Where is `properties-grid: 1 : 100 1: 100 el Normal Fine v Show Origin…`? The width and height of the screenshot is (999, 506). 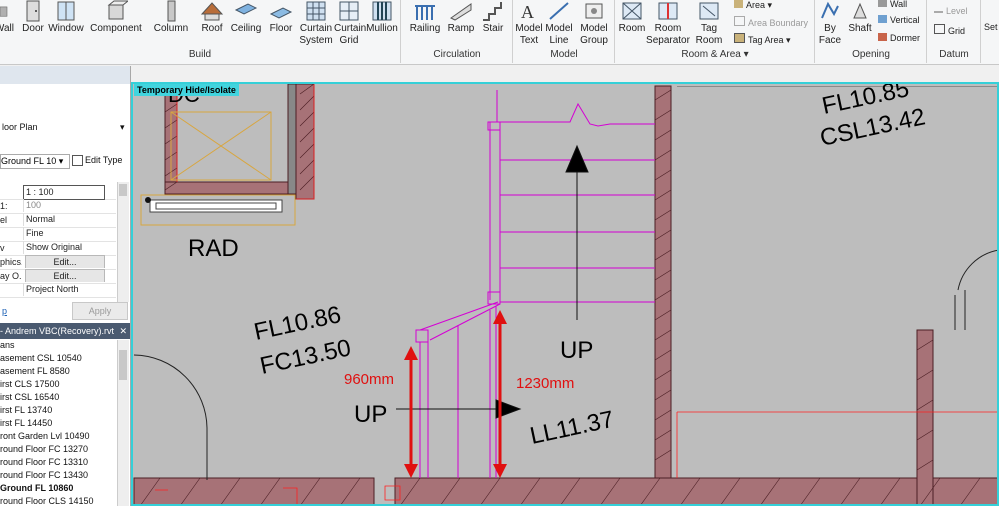
properties-grid: 1 : 100 1: 100 el Normal Fine v Show Origin… is located at coordinates (59, 234).